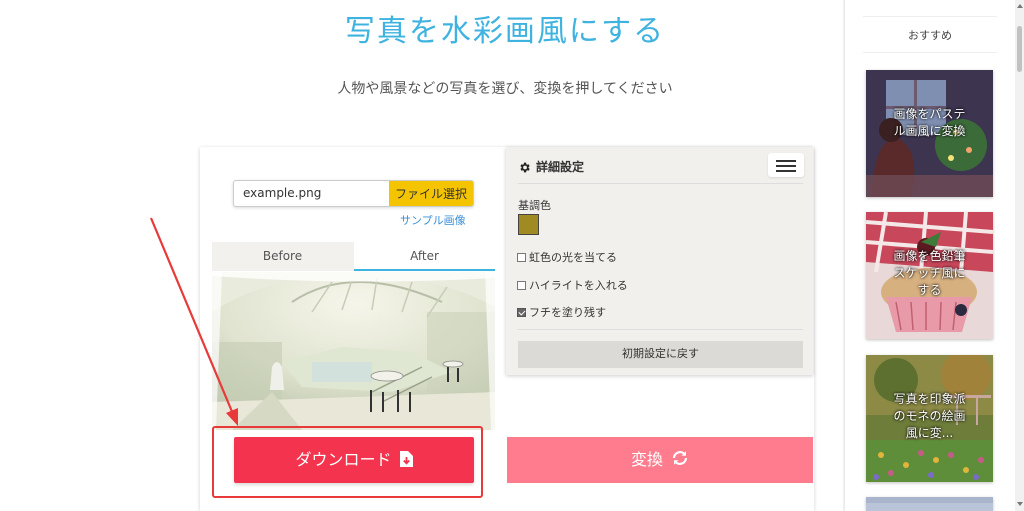  Describe the element at coordinates (1020, 6) in the screenshot. I see `scroll-up-arrow-icon` at that location.